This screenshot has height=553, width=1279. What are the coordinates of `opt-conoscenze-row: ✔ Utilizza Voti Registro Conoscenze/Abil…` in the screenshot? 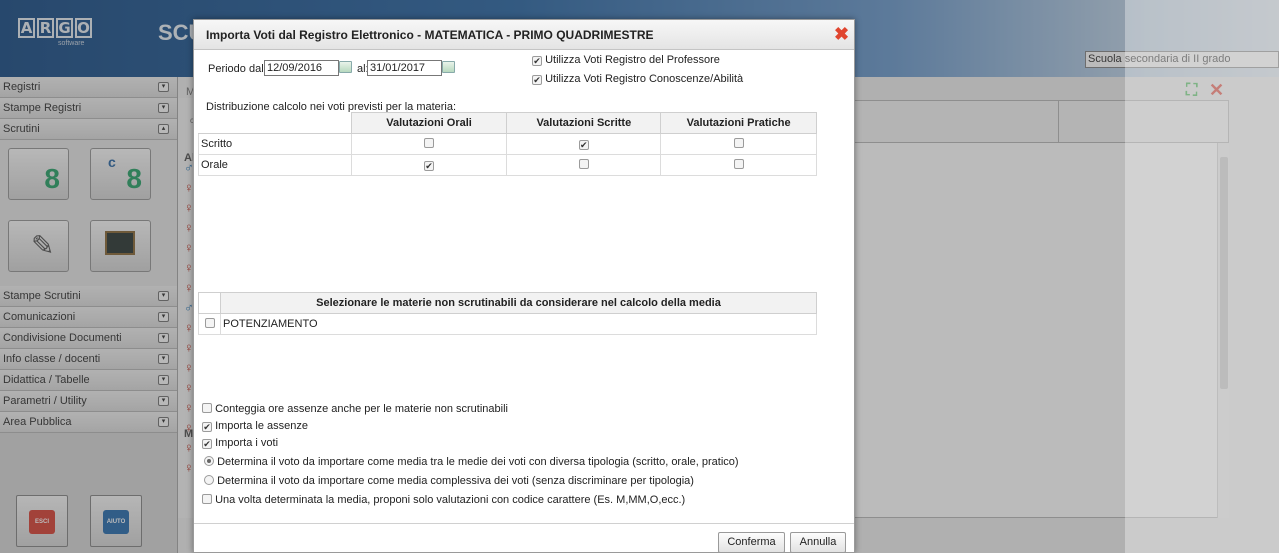 It's located at (637, 79).